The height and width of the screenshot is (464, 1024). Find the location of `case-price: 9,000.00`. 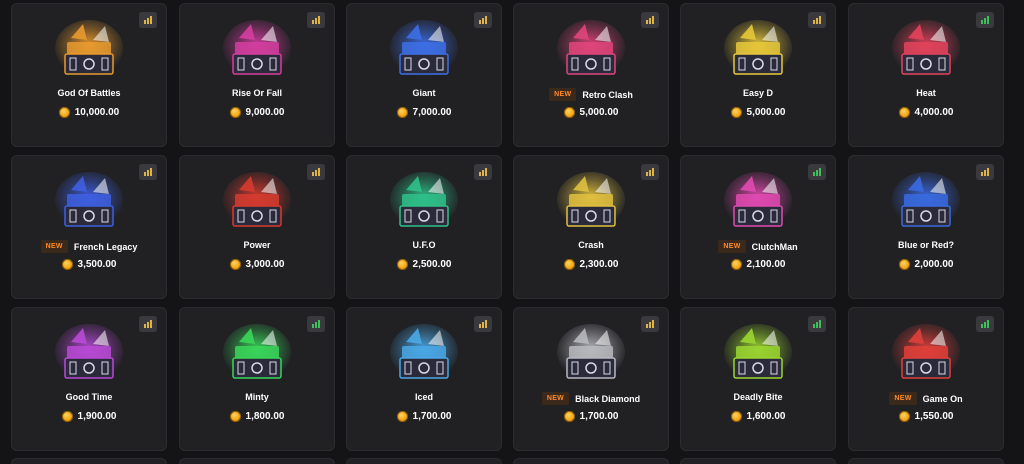

case-price: 9,000.00 is located at coordinates (257, 112).